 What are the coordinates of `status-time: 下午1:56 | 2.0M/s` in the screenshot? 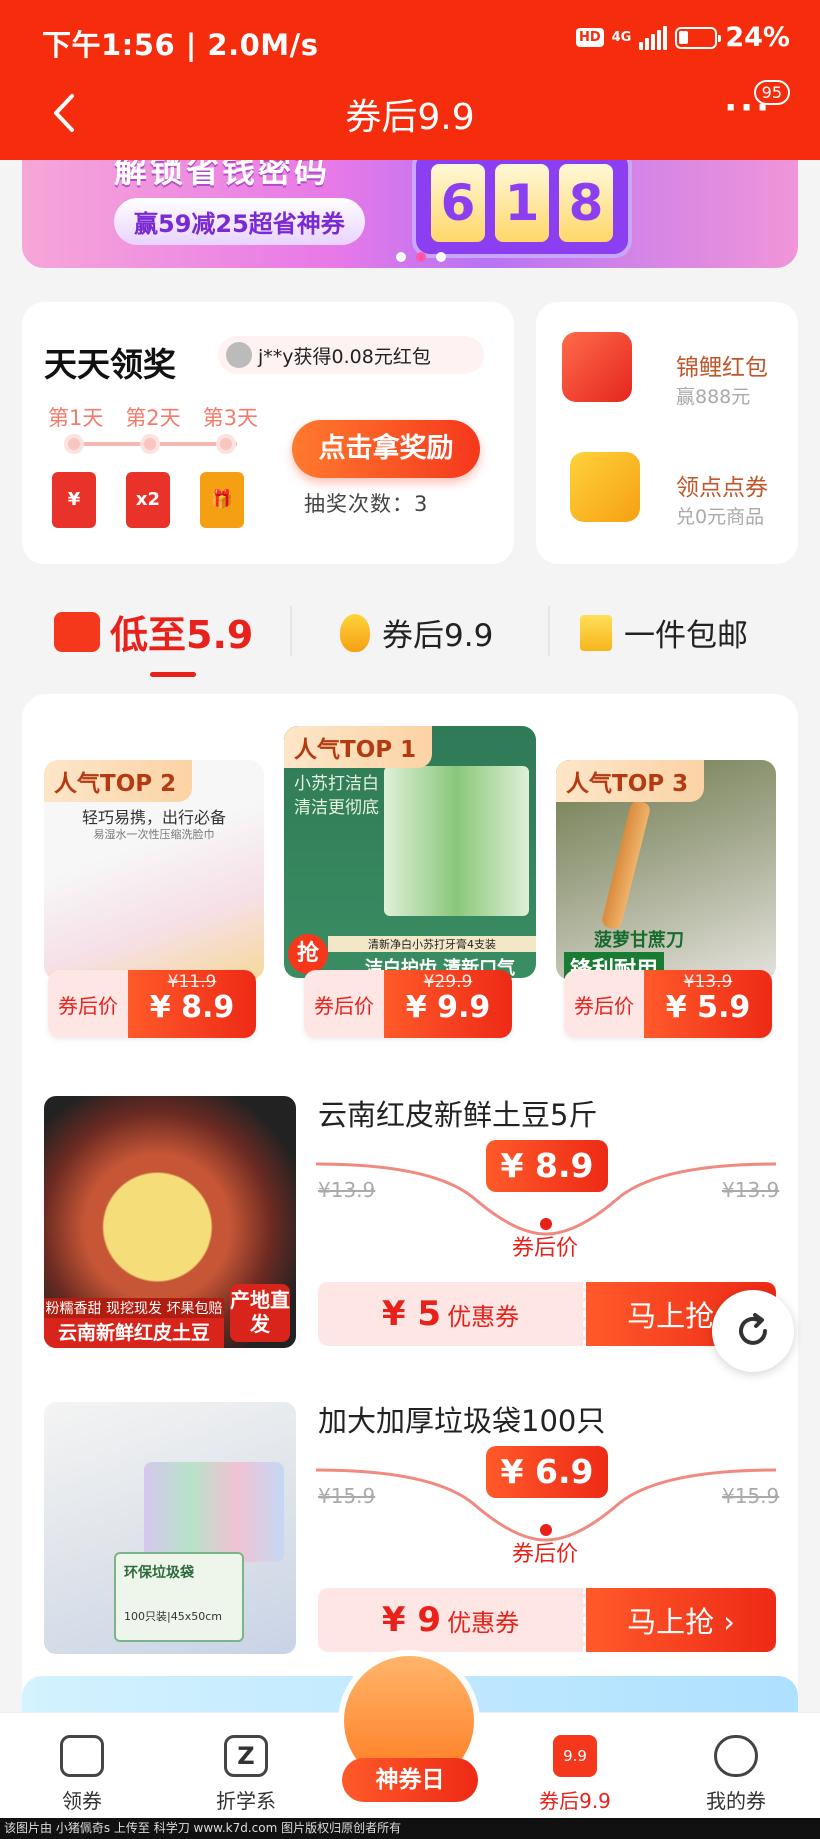 It's located at (180, 45).